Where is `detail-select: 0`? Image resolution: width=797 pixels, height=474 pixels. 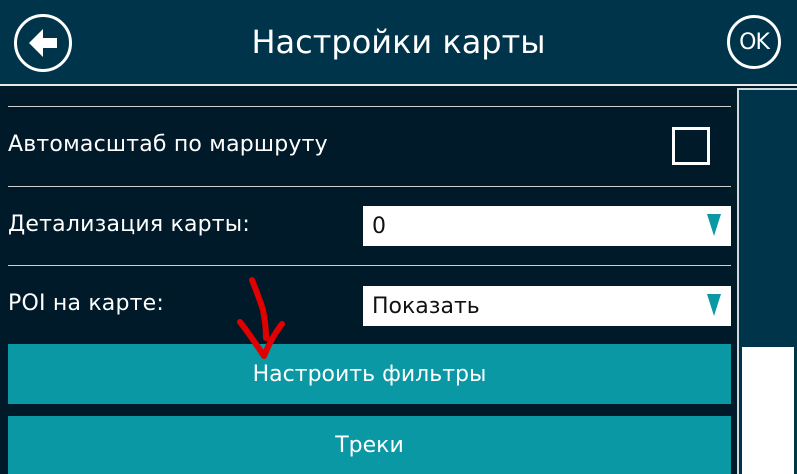 detail-select: 0 is located at coordinates (547, 226).